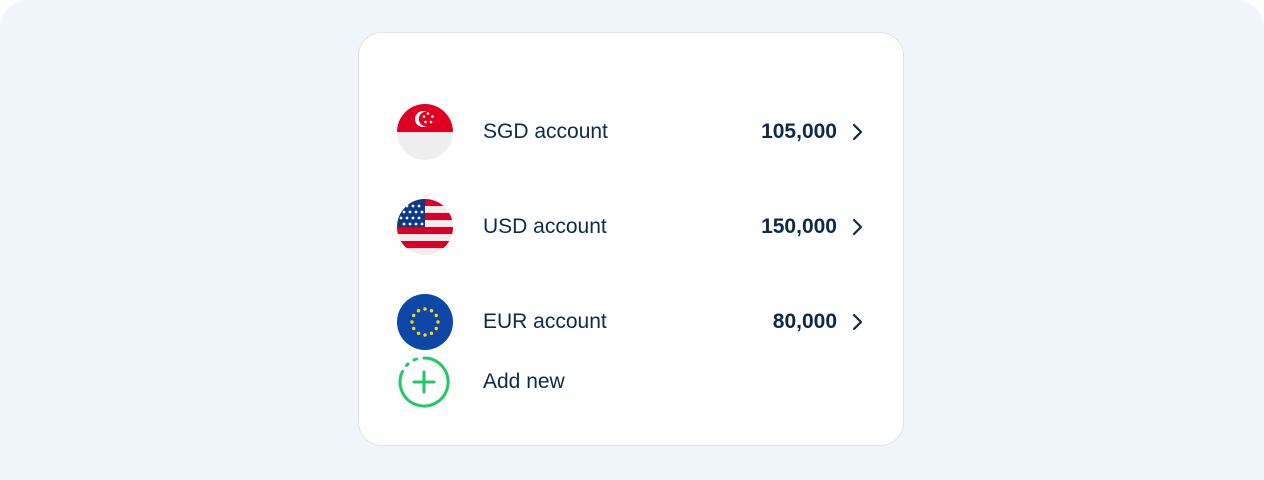  I want to click on account-balance: 105,000, so click(799, 131).